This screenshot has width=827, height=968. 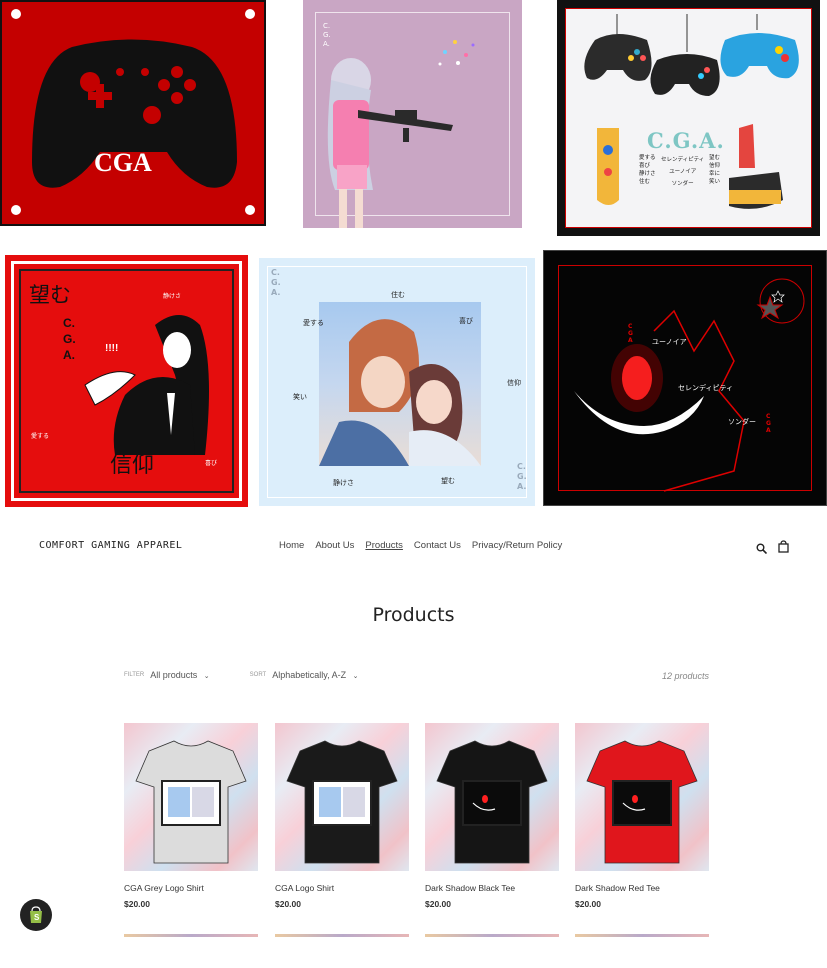 I want to click on nav-contact-us: Contact Us, so click(x=437, y=545).